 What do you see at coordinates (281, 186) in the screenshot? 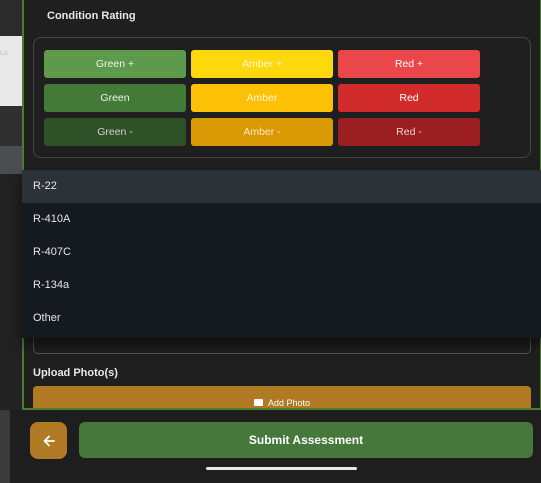
I see `dropdown-option-r22: R-22` at bounding box center [281, 186].